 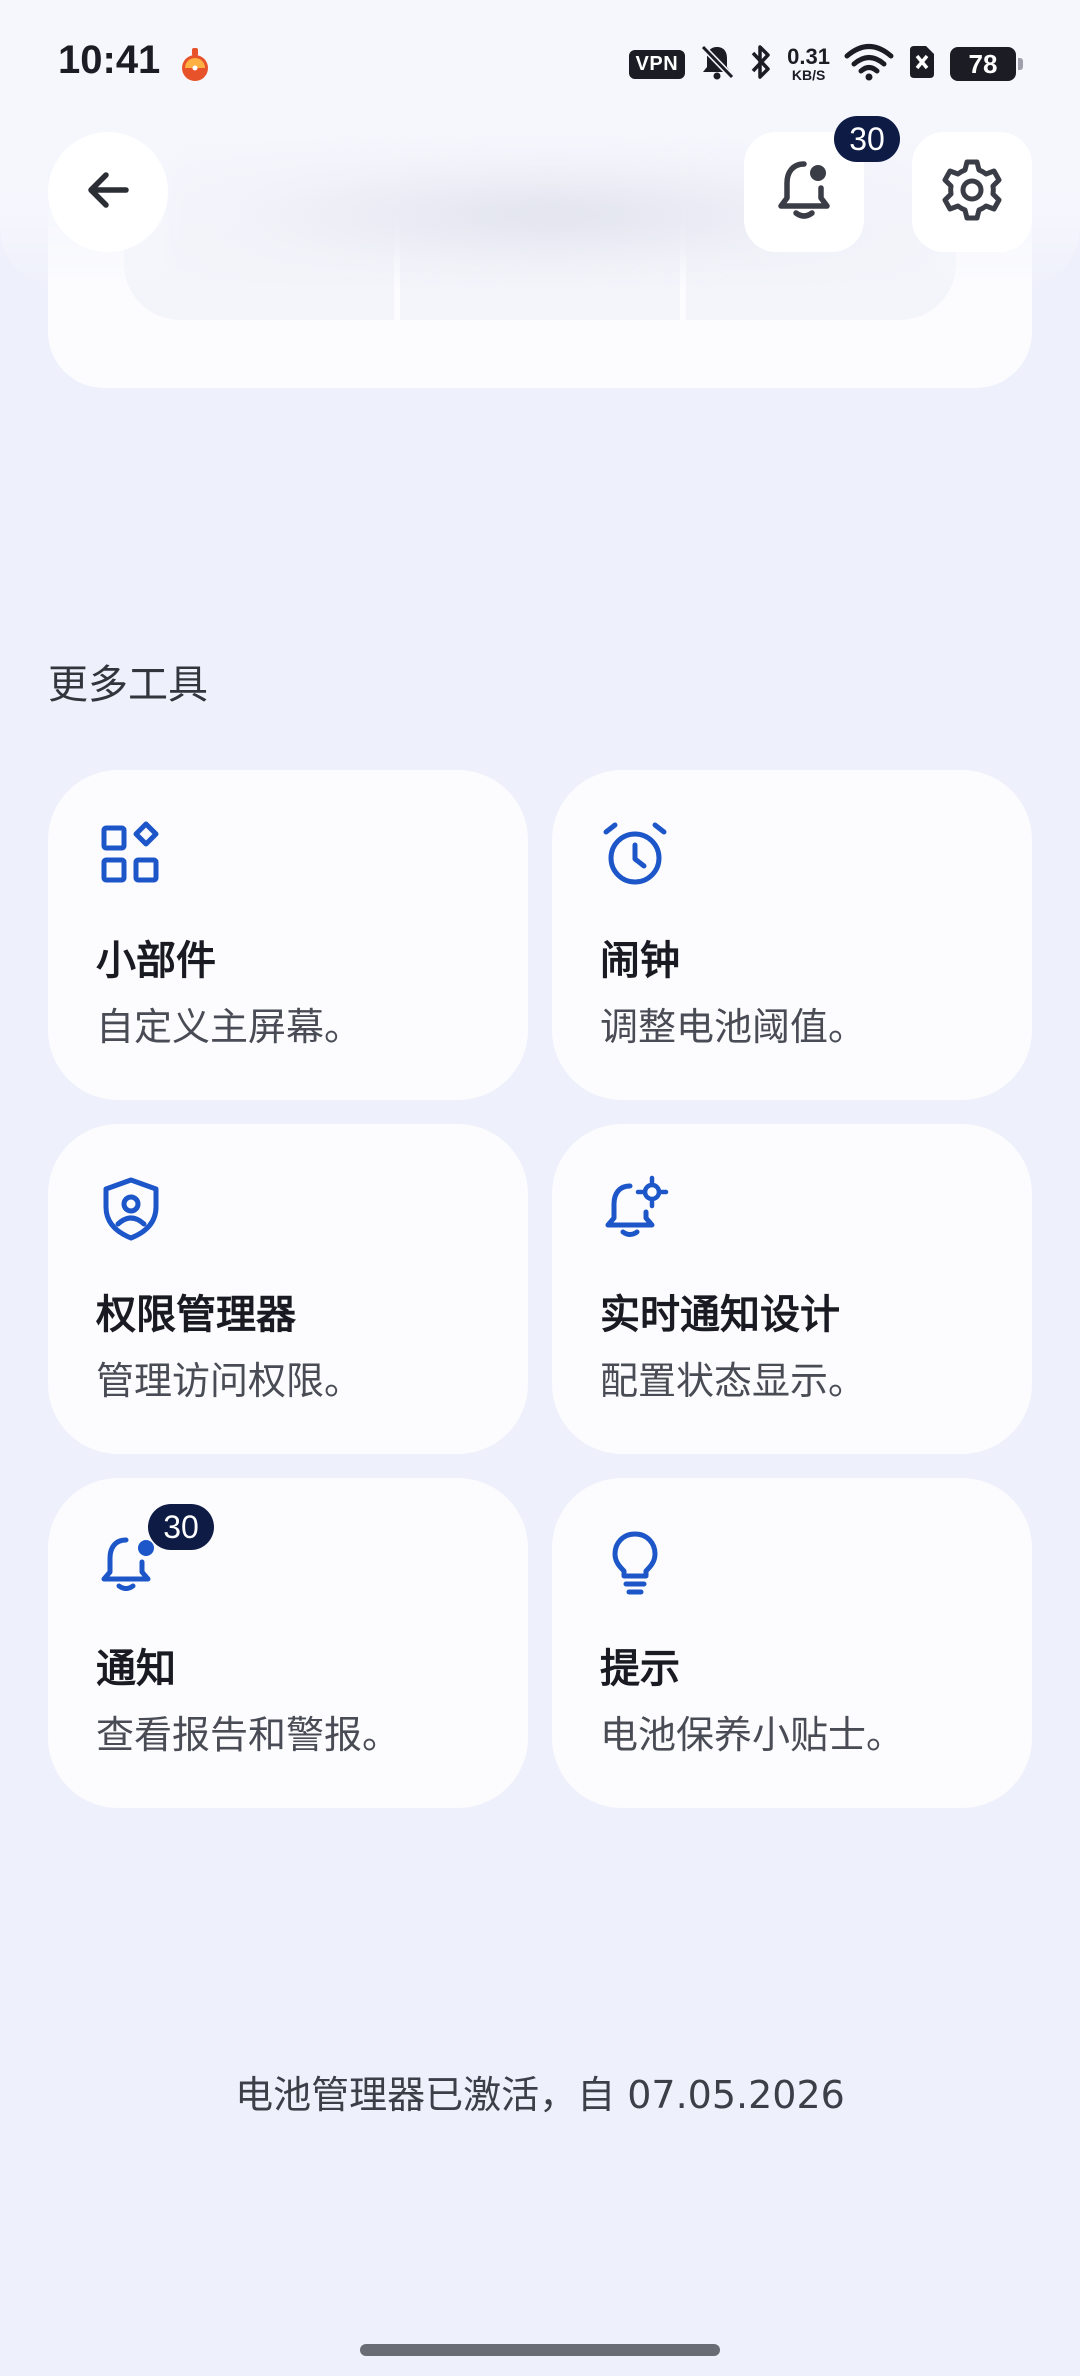 What do you see at coordinates (540, 60) in the screenshot?
I see `status-bar: 10:41 VPN 0.31 KB/S 78` at bounding box center [540, 60].